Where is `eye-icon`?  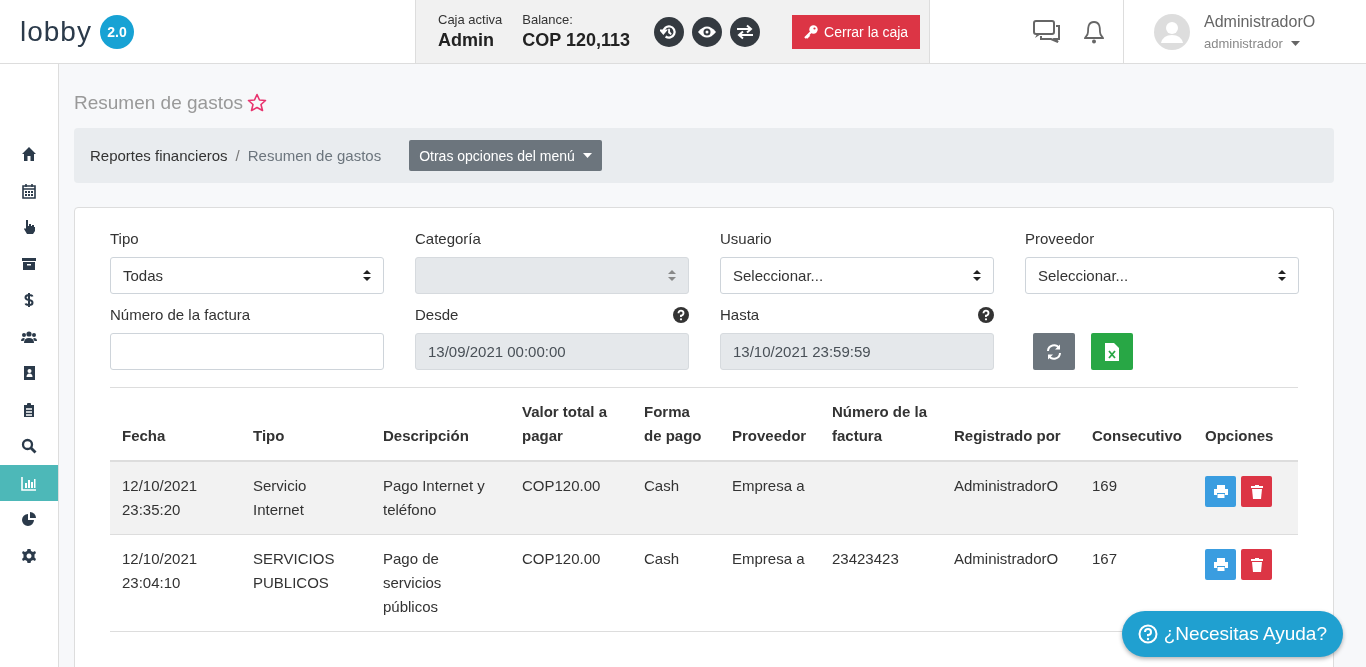 eye-icon is located at coordinates (707, 31).